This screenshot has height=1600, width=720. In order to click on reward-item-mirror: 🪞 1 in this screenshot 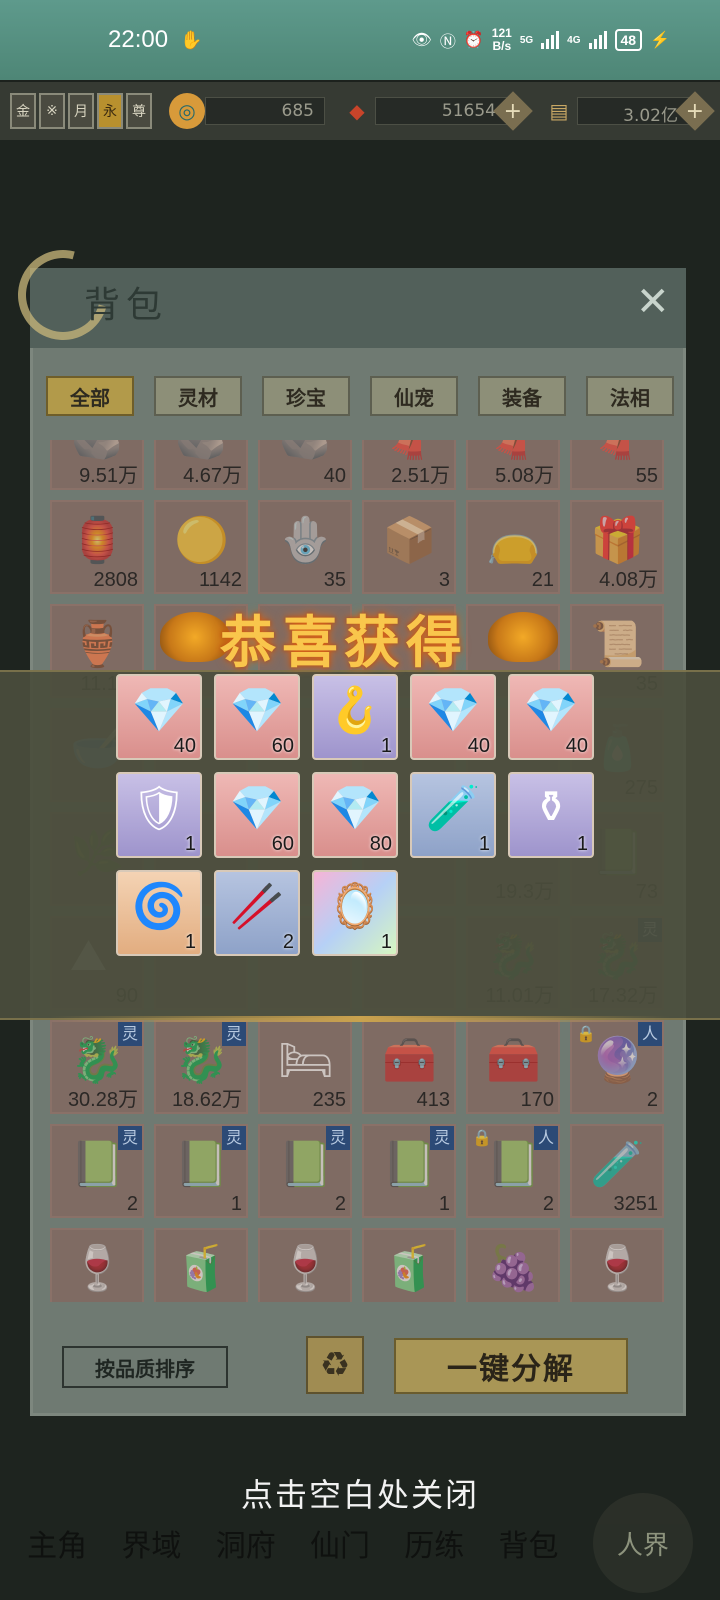, I will do `click(355, 913)`.